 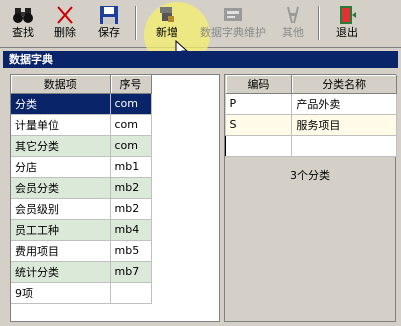 What do you see at coordinates (61, 209) in the screenshot?
I see `cell-data-item: 会员级别` at bounding box center [61, 209].